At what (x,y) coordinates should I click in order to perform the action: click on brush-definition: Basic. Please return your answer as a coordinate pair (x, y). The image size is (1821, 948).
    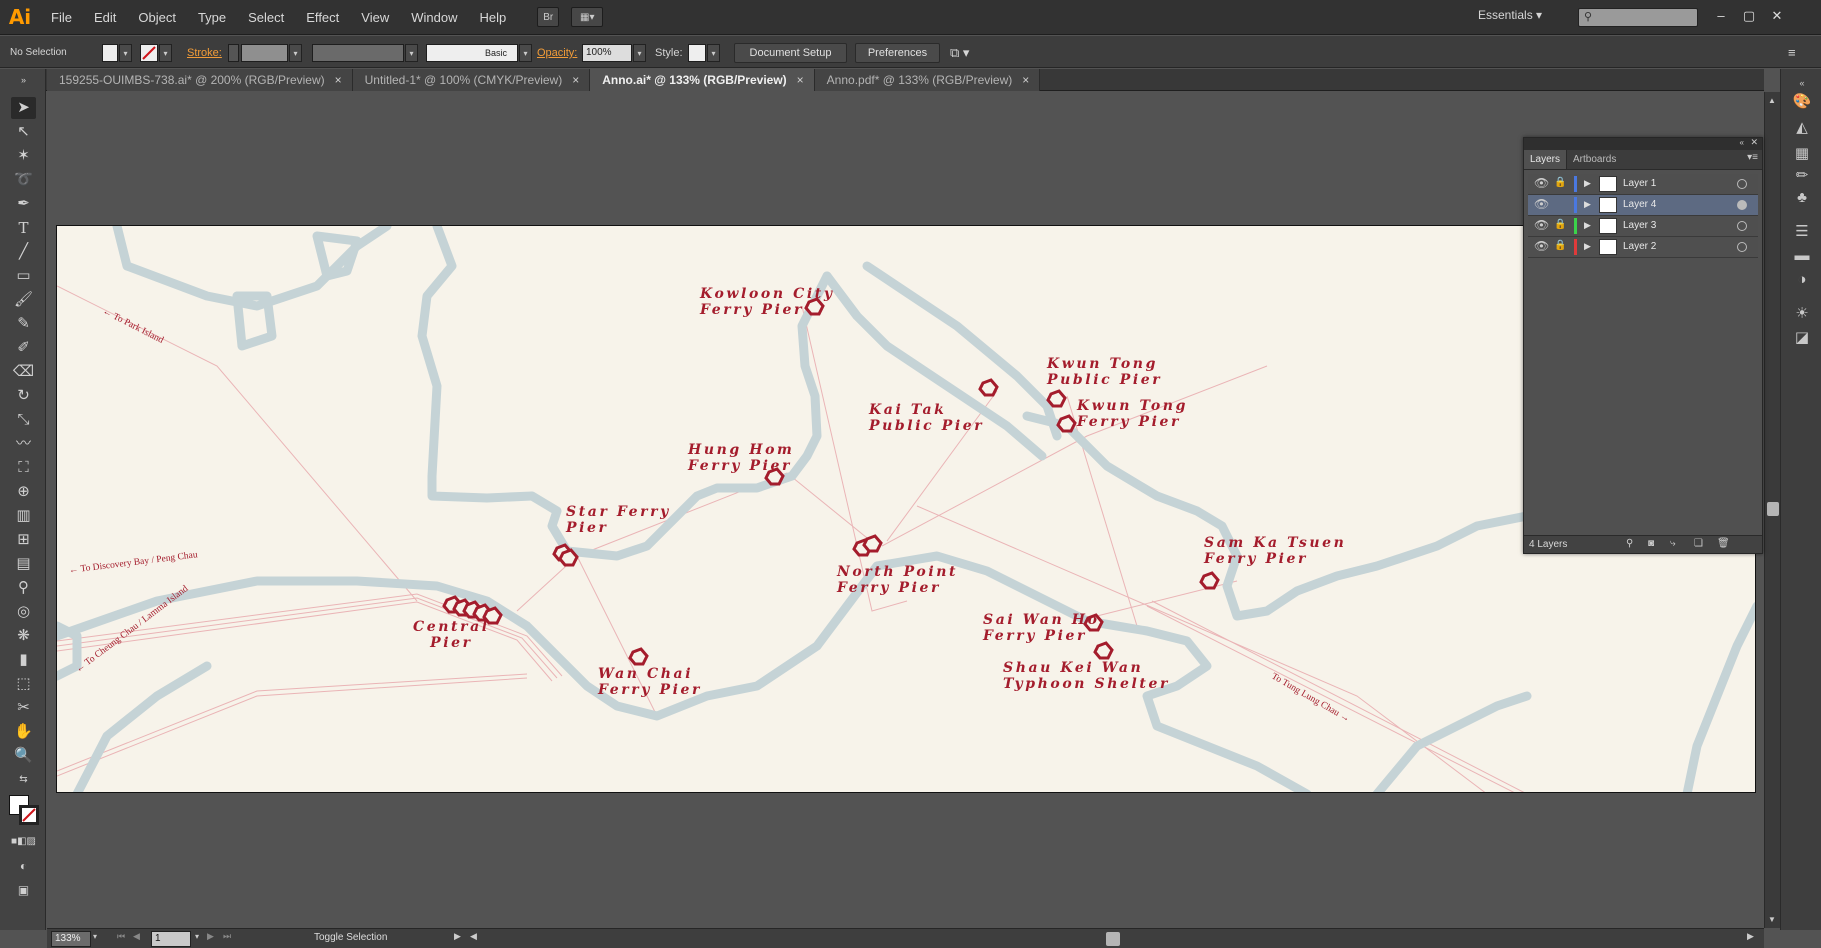
    Looking at the image, I should click on (472, 53).